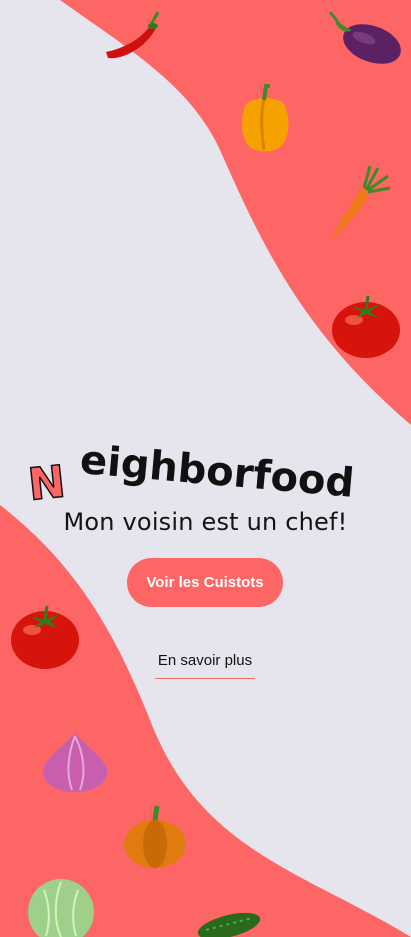 This screenshot has height=937, width=411. I want to click on brand-initial: N, so click(47, 483).